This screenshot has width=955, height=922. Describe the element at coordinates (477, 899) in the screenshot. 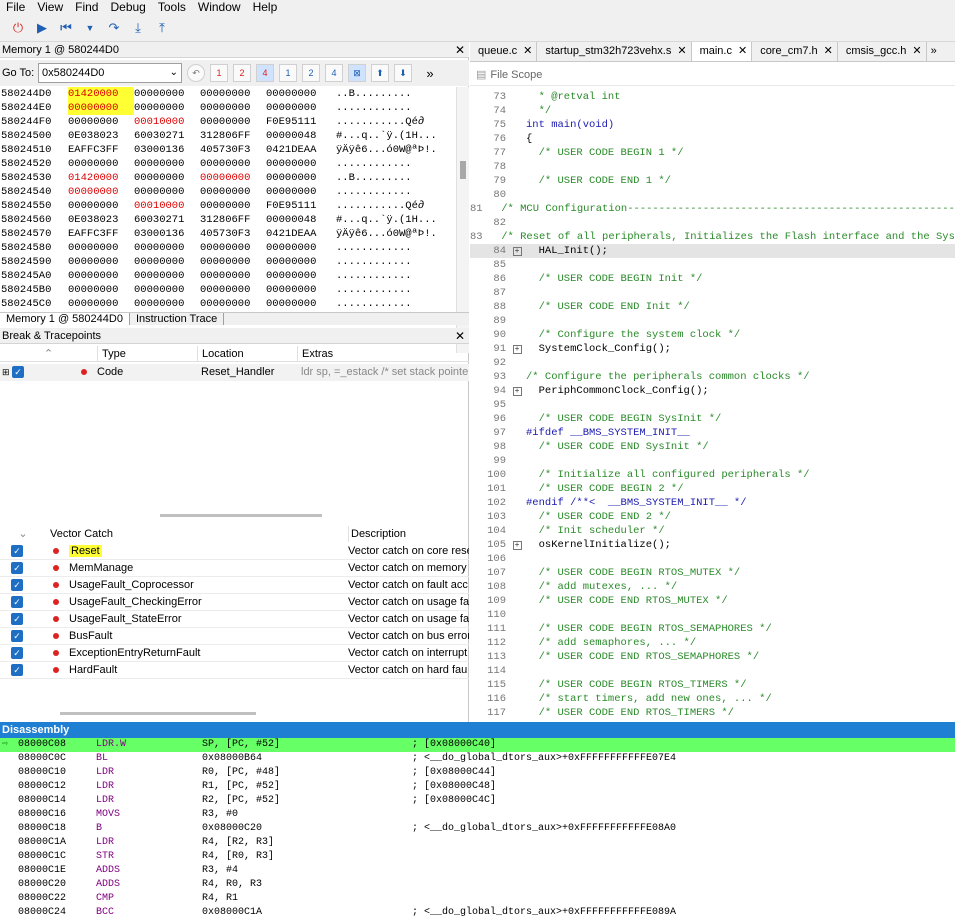

I see `disassembly-row: 08000C22 CMP R4, R1` at that location.